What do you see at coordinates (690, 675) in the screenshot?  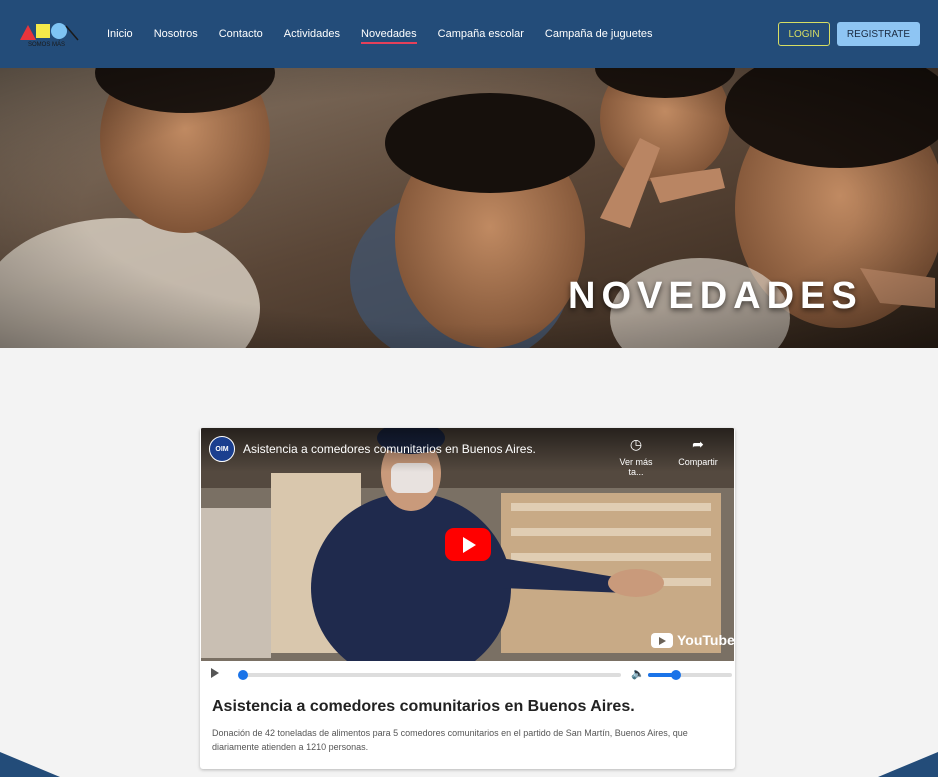 I see `volume-slider` at bounding box center [690, 675].